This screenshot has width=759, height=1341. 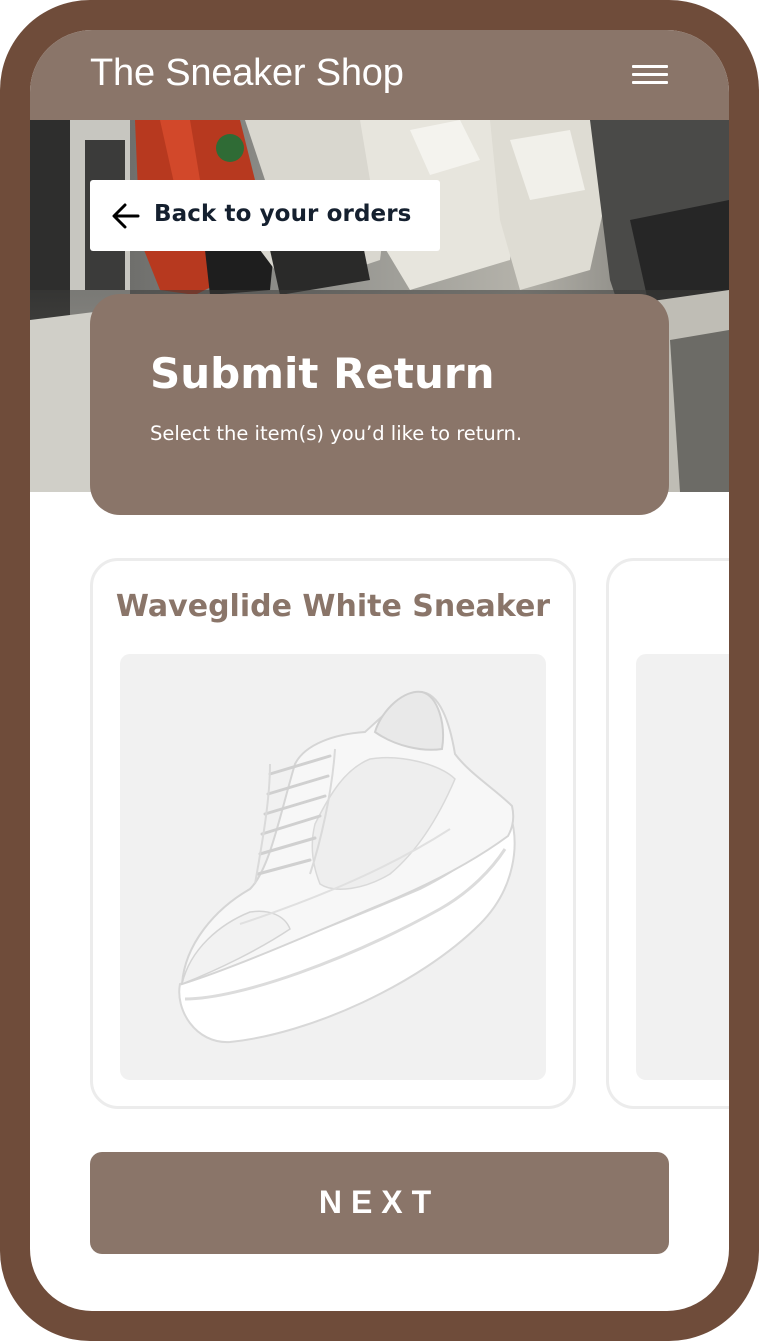 I want to click on next-button-label: NEXT, so click(x=379, y=1202).